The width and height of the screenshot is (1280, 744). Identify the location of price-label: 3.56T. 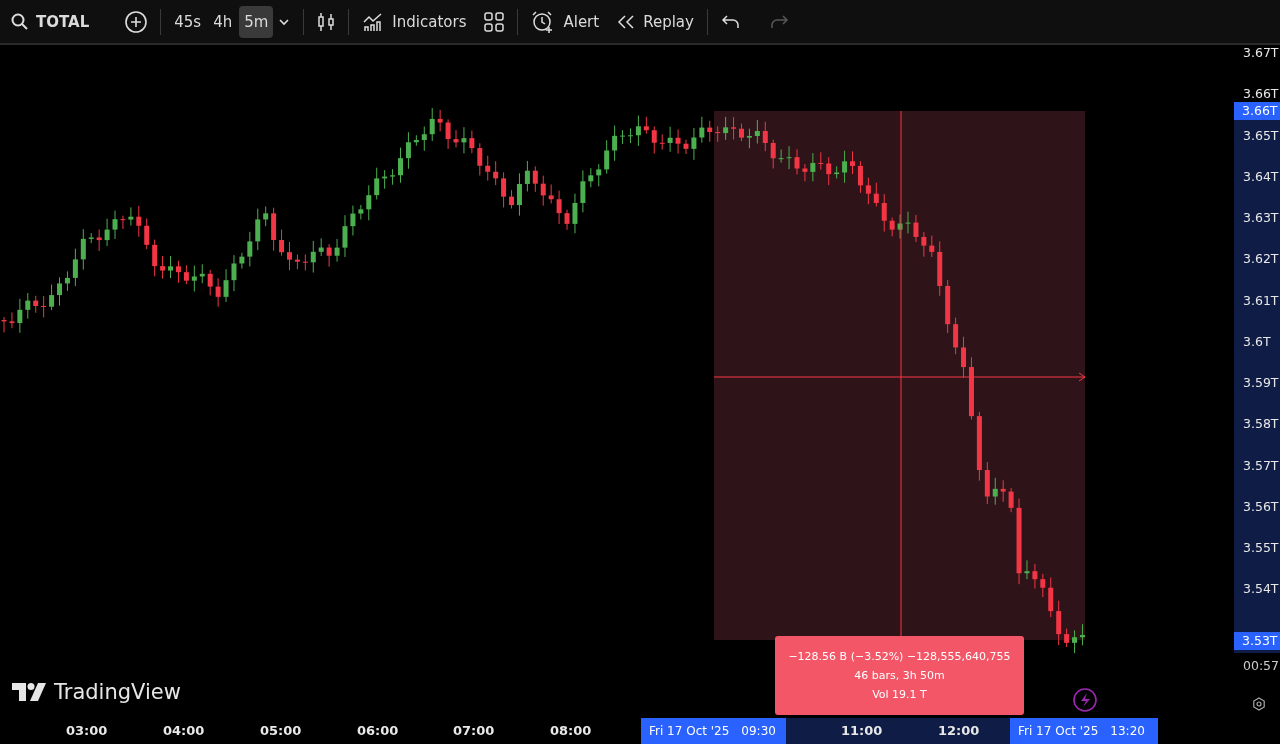
(1261, 506).